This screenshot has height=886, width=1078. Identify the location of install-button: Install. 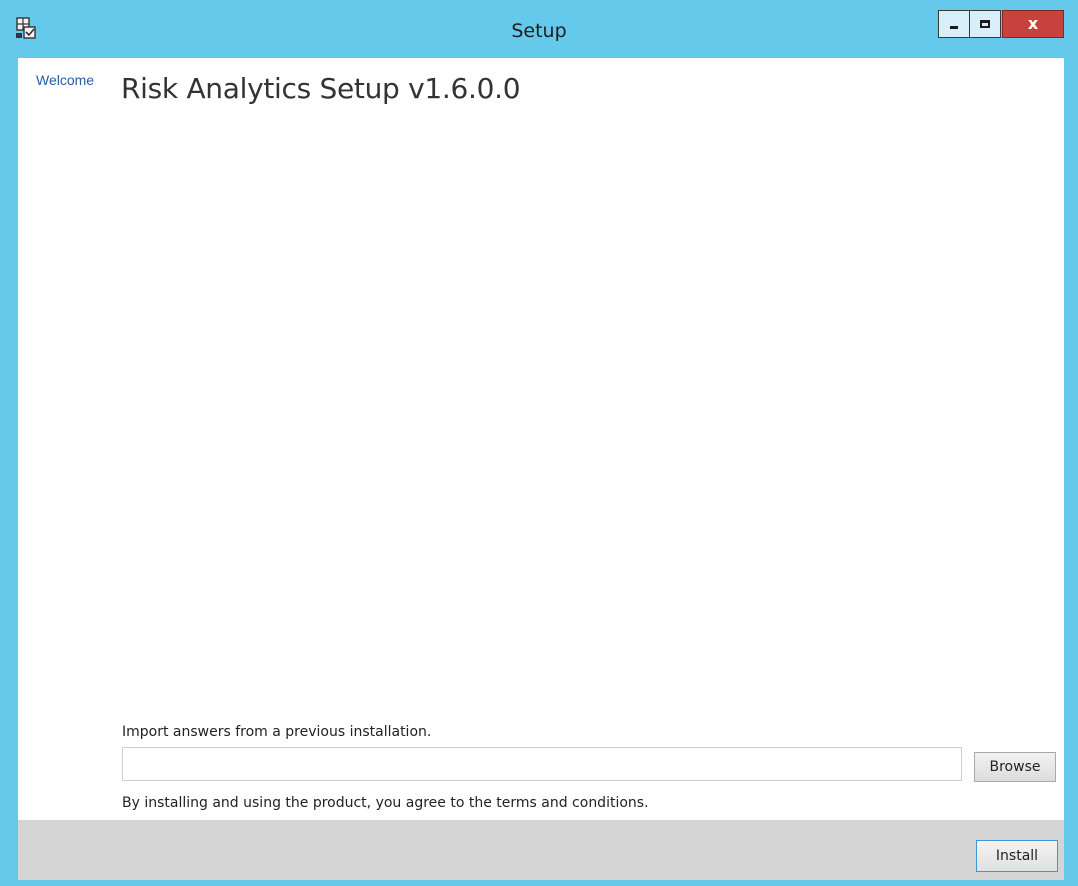
(1017, 856).